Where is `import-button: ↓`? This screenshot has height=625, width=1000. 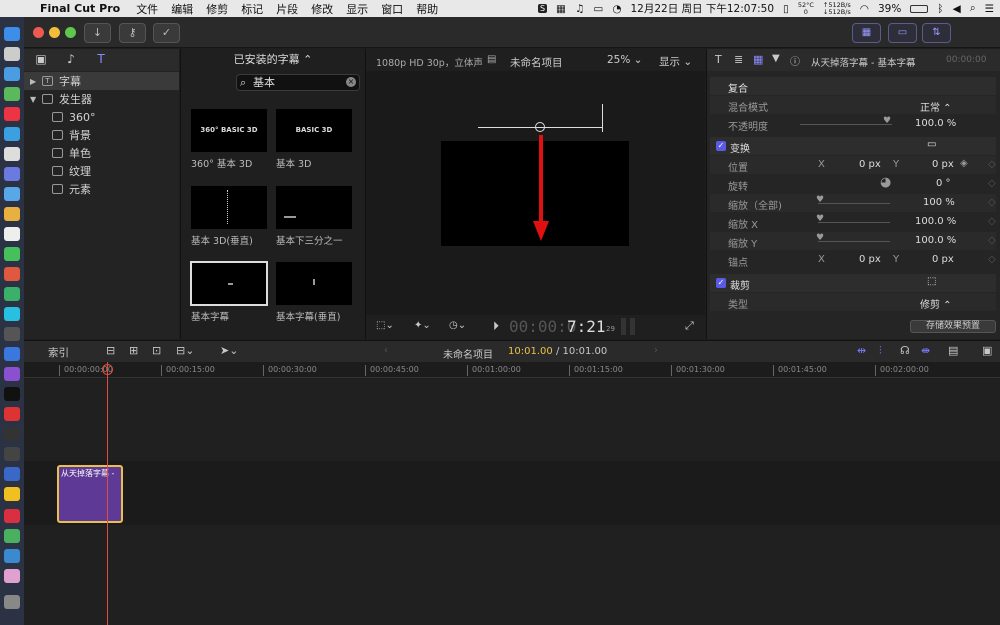
import-button: ↓ is located at coordinates (97, 33).